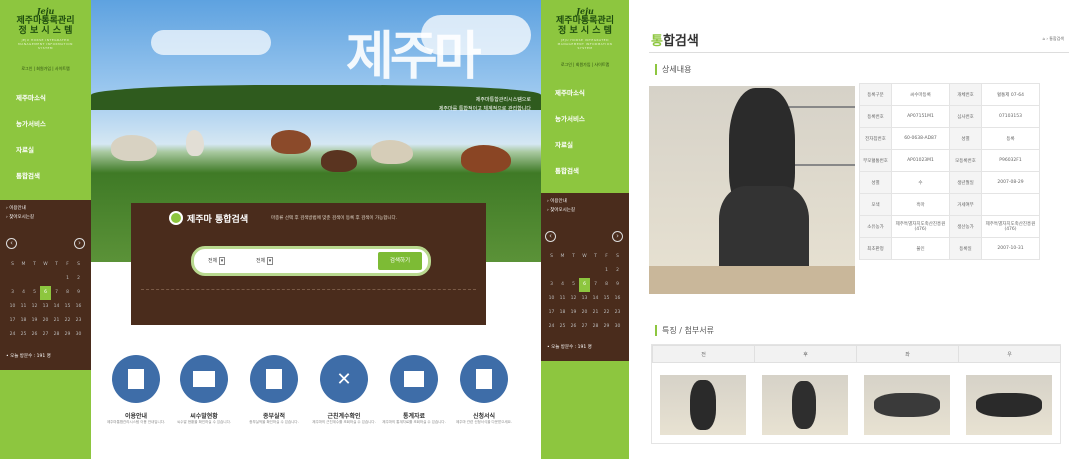 This screenshot has height=459, width=1076. Describe the element at coordinates (204, 390) in the screenshot. I see `service-stallion-status: 씨수말현황 씨수말 현황을 확인하실 수 있습니다.` at that location.